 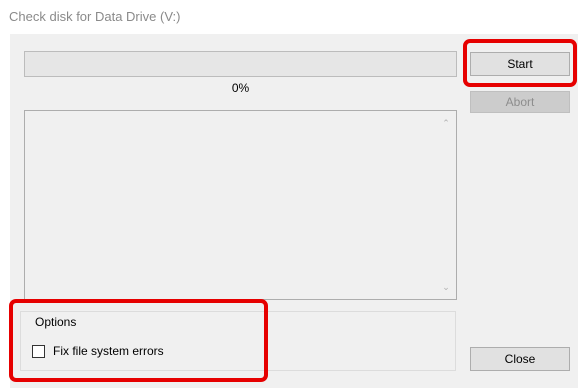 I want to click on fix-file-system-errors-row: Fix file system errors, so click(x=98, y=351).